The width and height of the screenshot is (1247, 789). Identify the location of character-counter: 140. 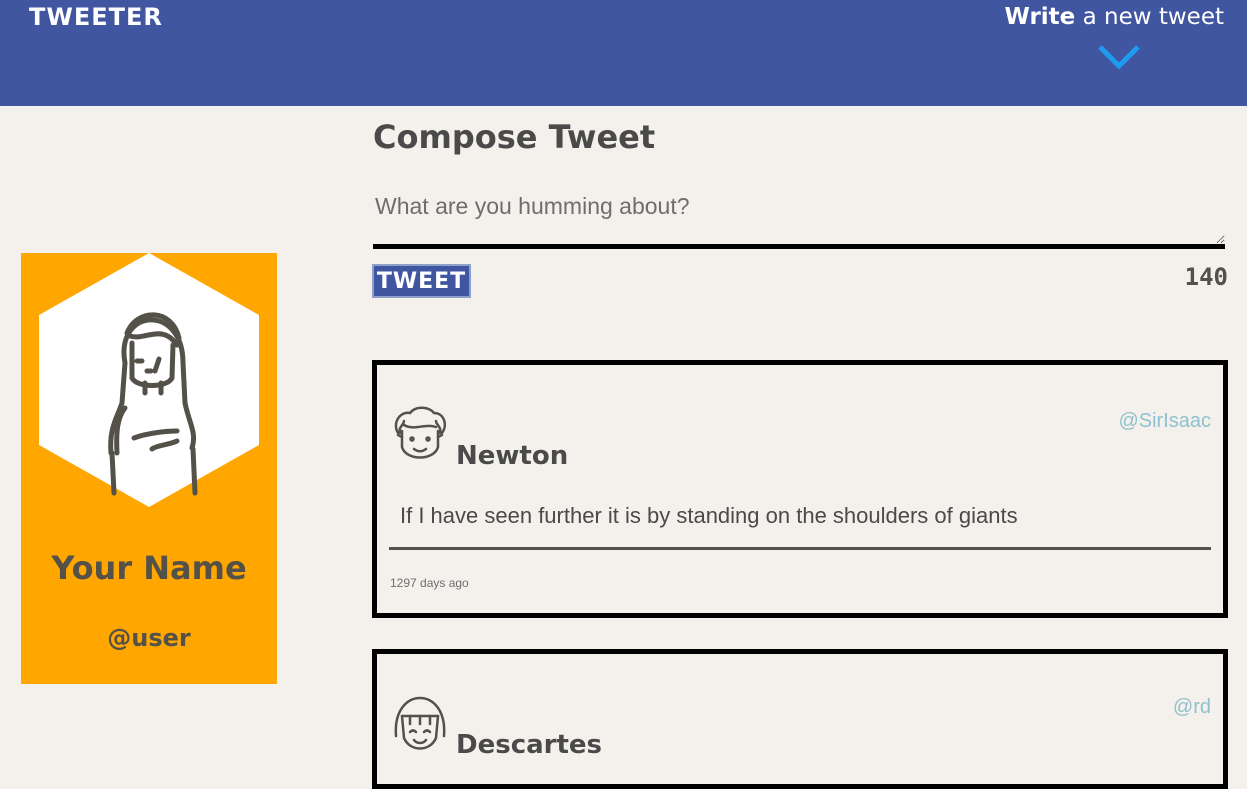
(1206, 277).